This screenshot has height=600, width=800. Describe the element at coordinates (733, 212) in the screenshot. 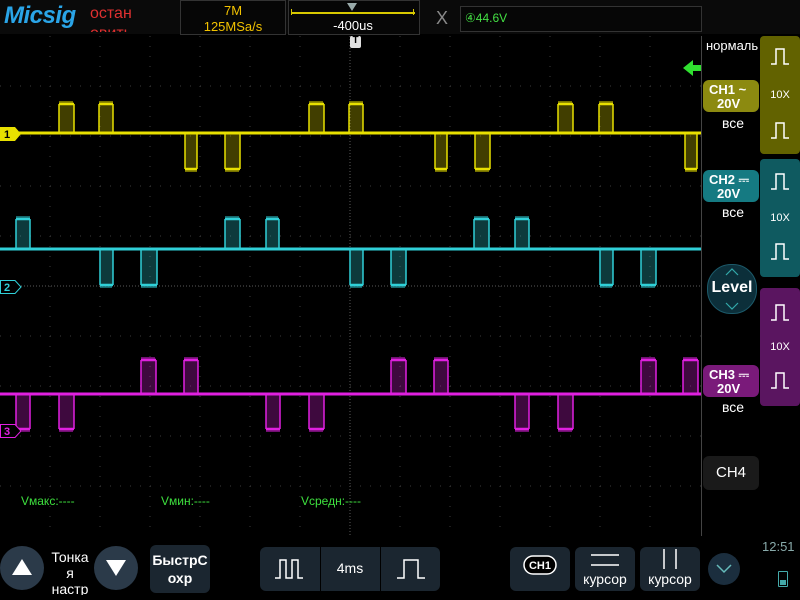

I see `ch2-bandwidth: все` at that location.